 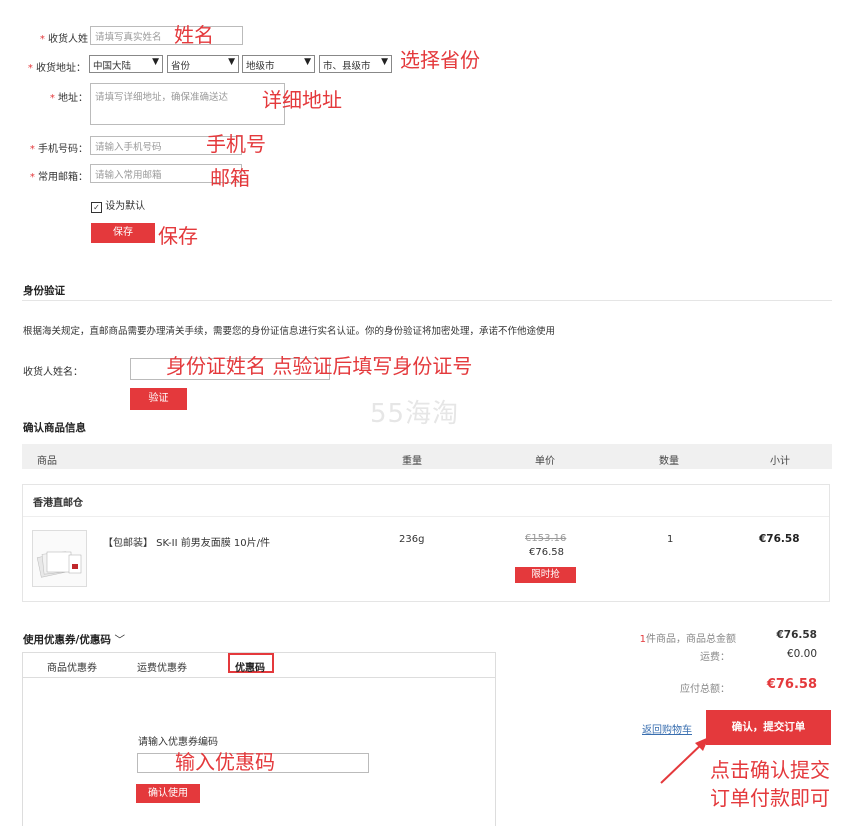 What do you see at coordinates (126, 64) in the screenshot?
I see `country-select: 中国大陆 ▼` at bounding box center [126, 64].